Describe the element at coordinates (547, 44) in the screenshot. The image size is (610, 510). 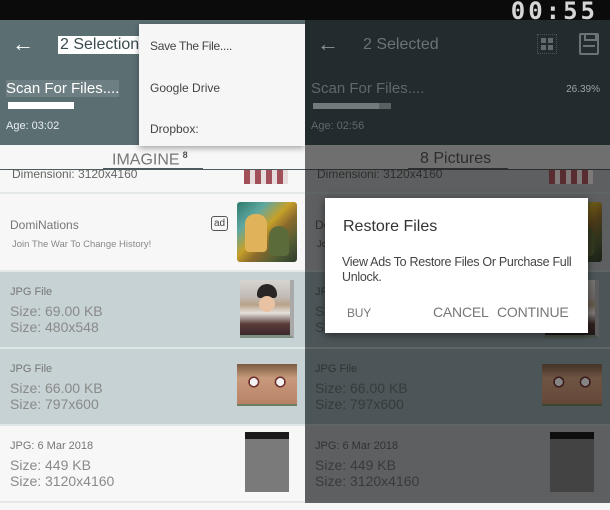
I see `grid-view-icon` at that location.